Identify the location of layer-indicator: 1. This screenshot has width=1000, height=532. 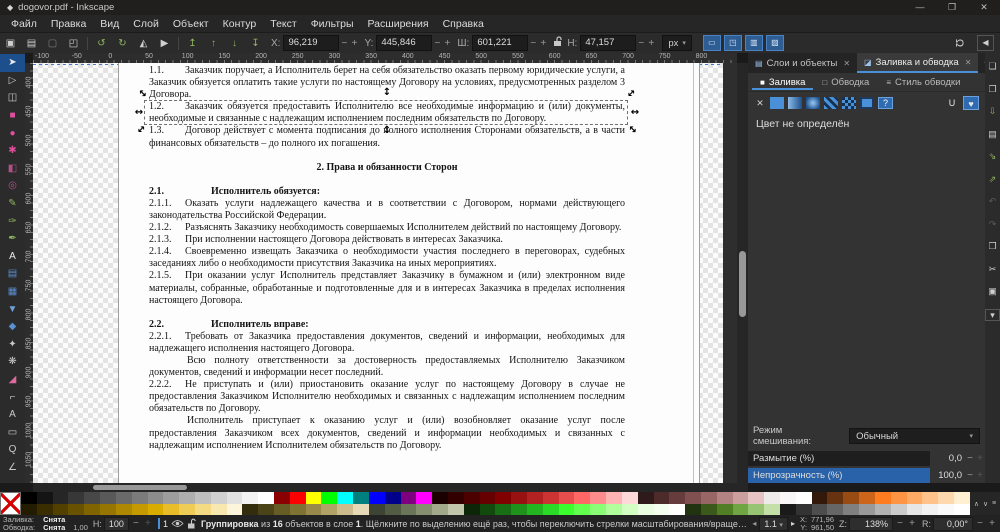
(176, 523).